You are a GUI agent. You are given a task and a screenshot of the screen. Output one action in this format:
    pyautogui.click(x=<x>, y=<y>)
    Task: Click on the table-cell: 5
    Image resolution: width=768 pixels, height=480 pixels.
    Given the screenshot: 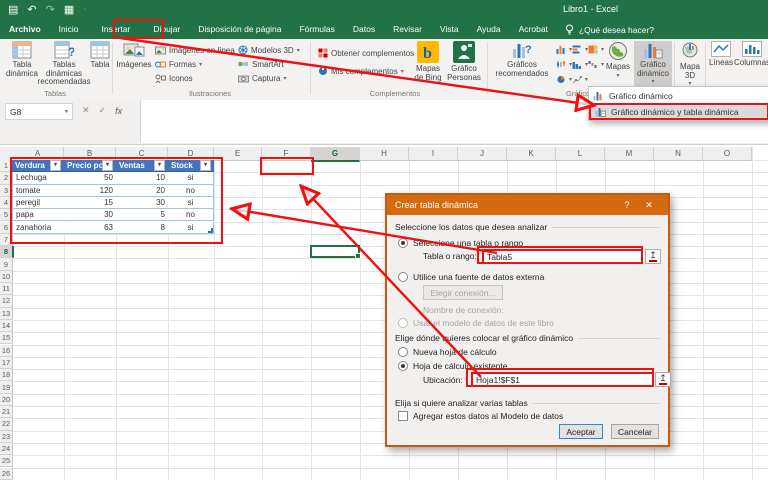 What is the action you would take?
    pyautogui.click(x=142, y=215)
    